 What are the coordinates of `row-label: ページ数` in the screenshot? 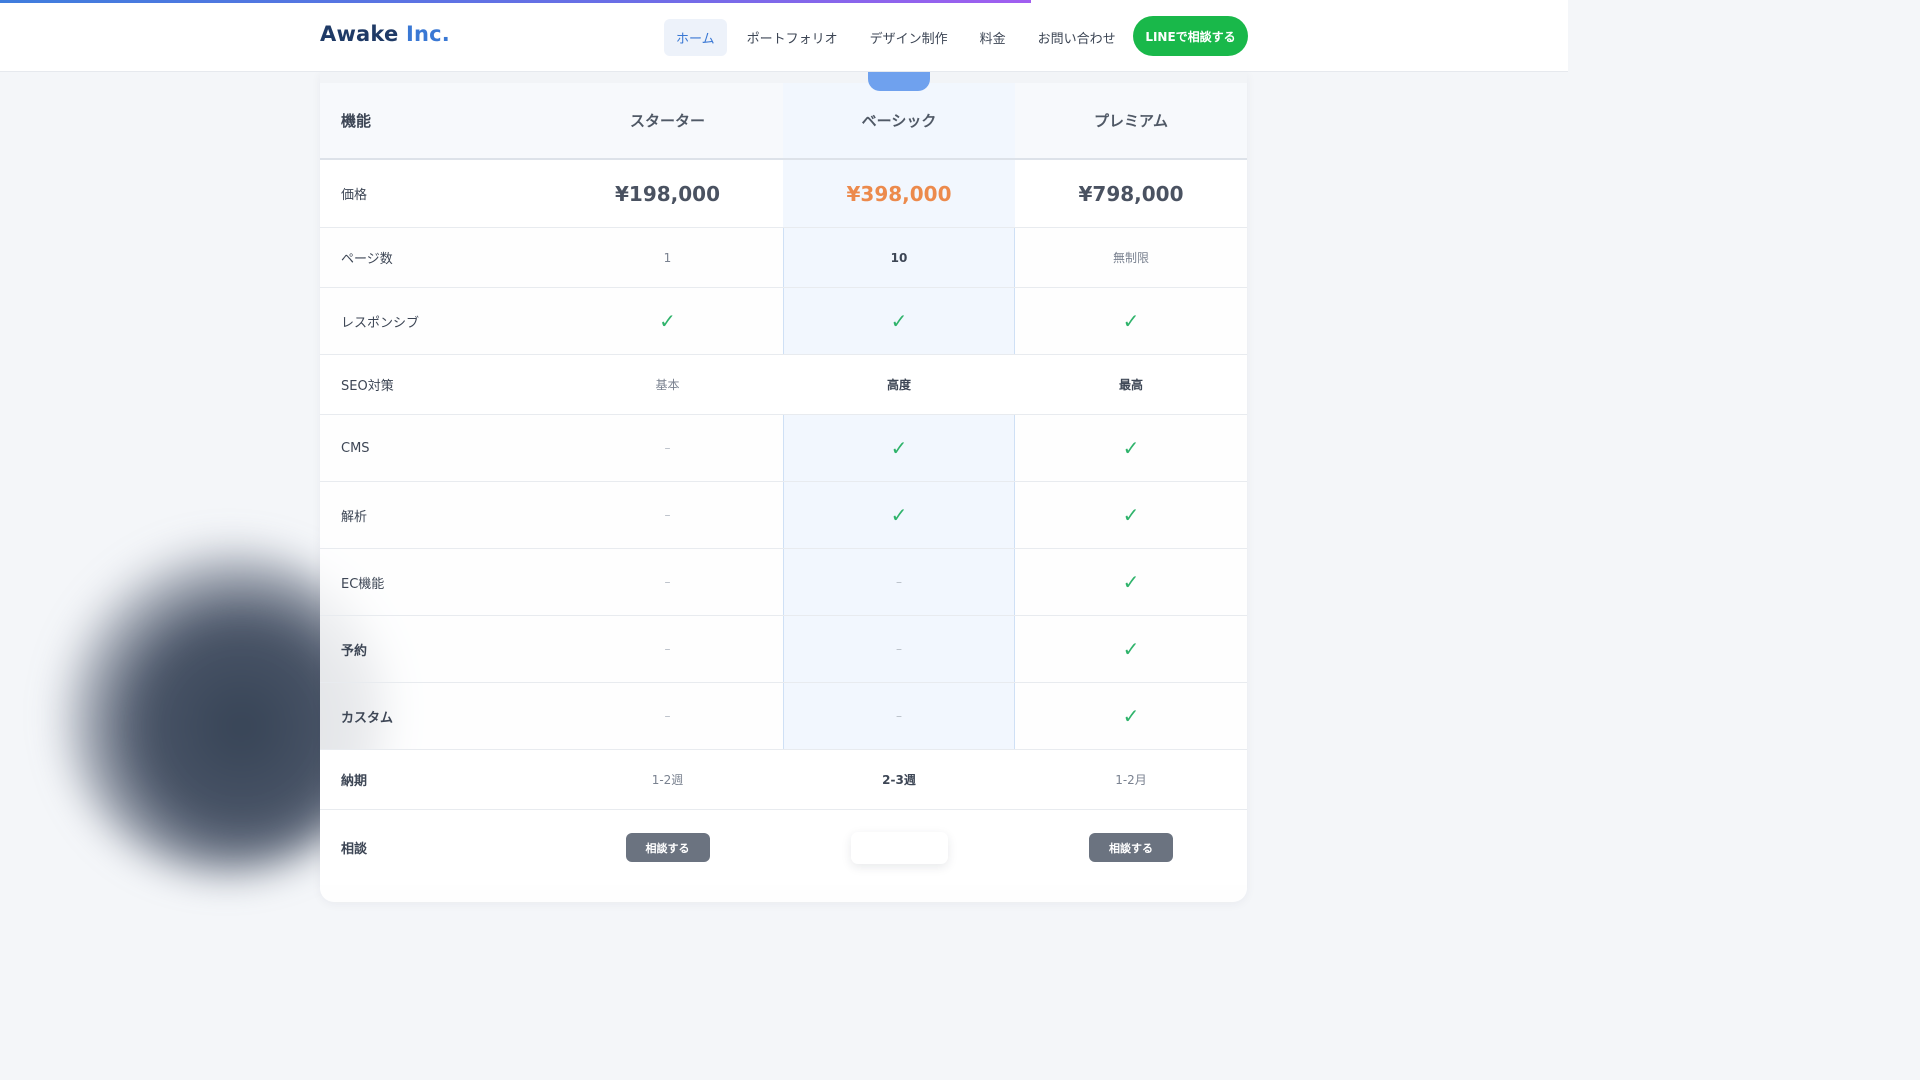 It's located at (367, 259).